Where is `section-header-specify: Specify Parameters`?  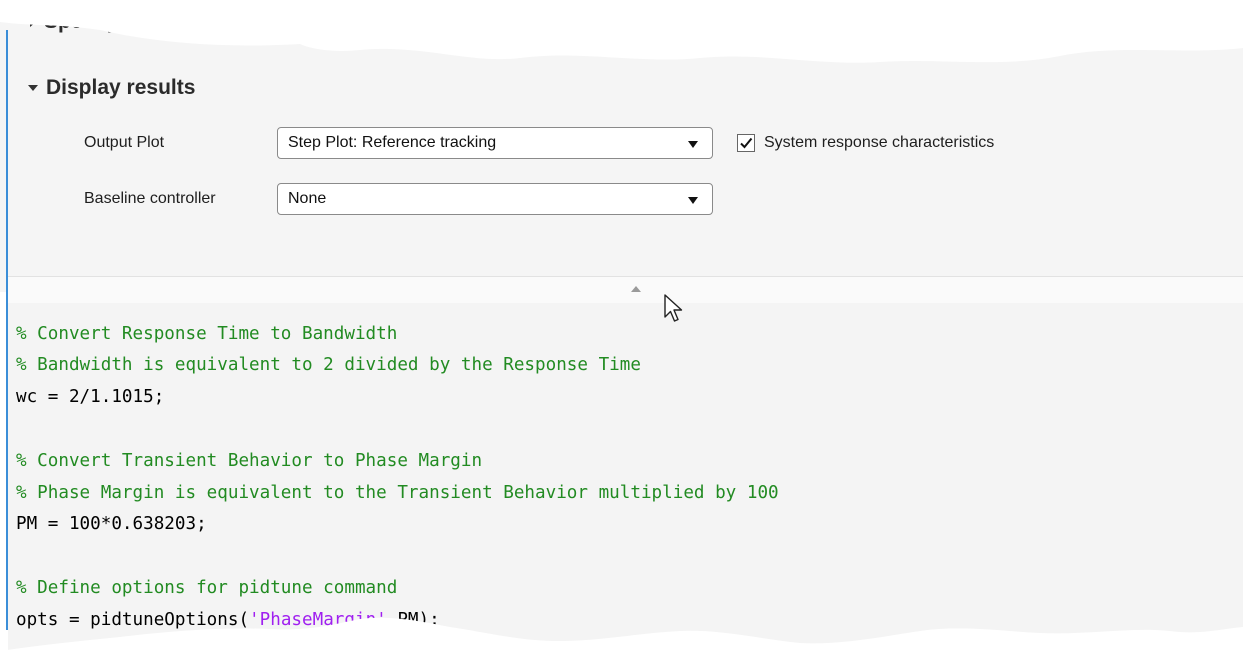
section-header-specify: Specify Parameters is located at coordinates (134, 22).